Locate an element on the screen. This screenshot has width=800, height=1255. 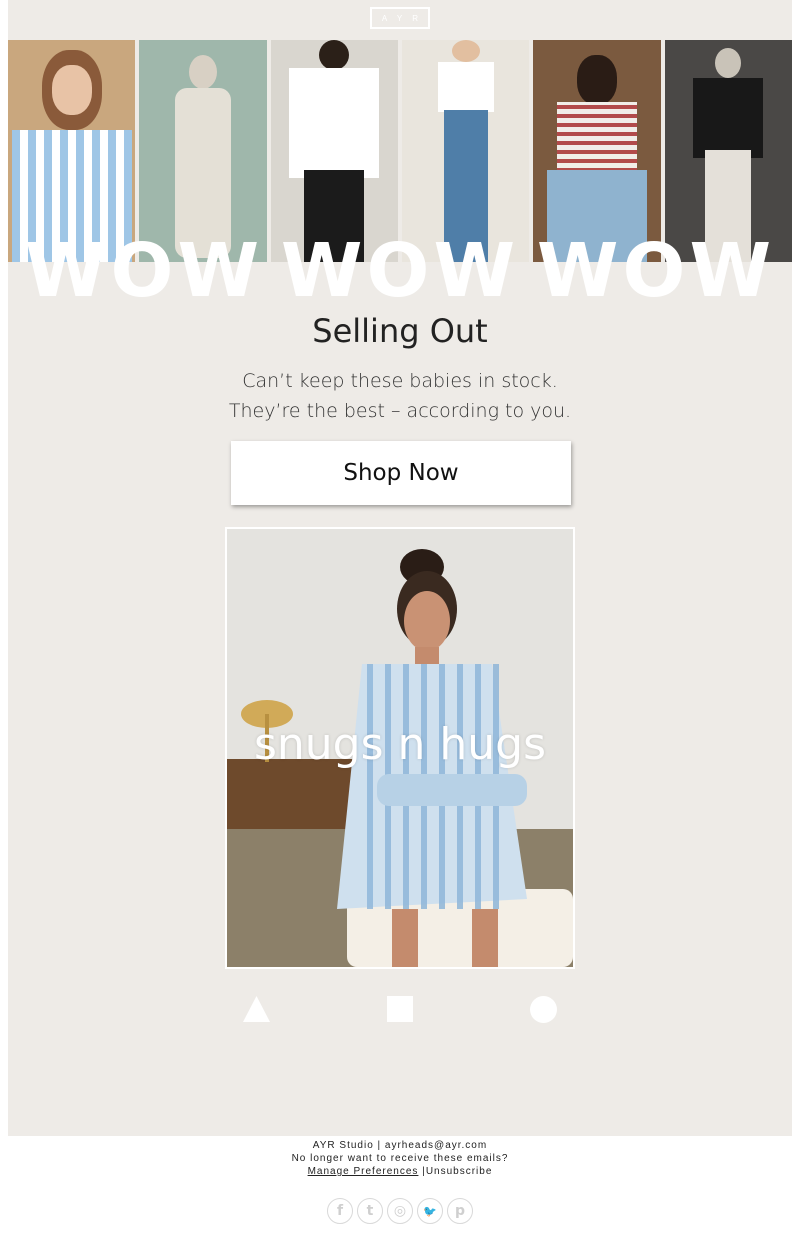
social-links: f t ◎ 🐦 p is located at coordinates (400, 1211).